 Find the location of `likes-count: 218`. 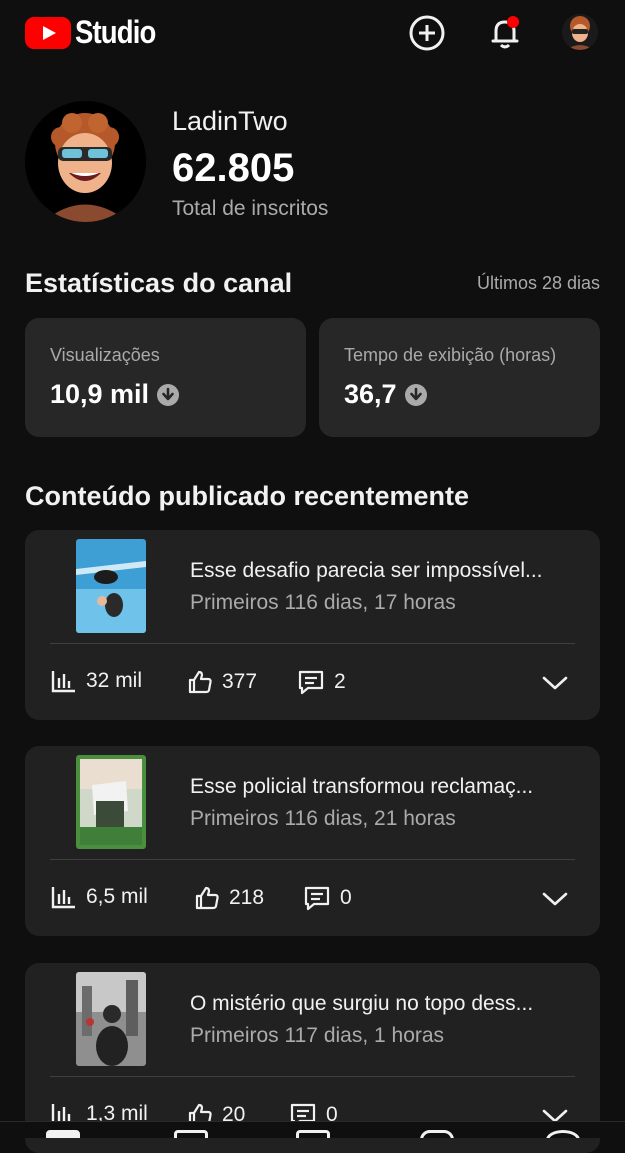

likes-count: 218 is located at coordinates (247, 897).